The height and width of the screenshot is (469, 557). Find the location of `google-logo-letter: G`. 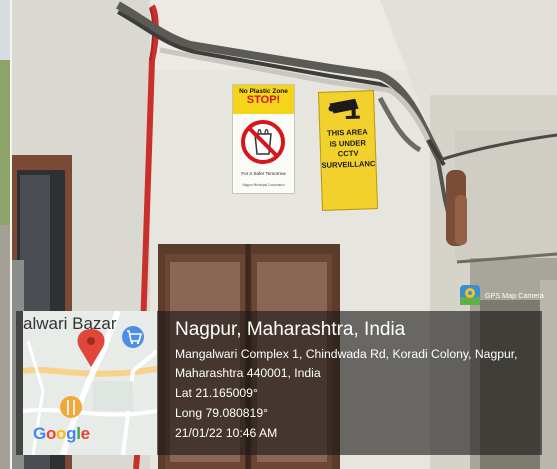

google-logo-letter: G is located at coordinates (39, 433).